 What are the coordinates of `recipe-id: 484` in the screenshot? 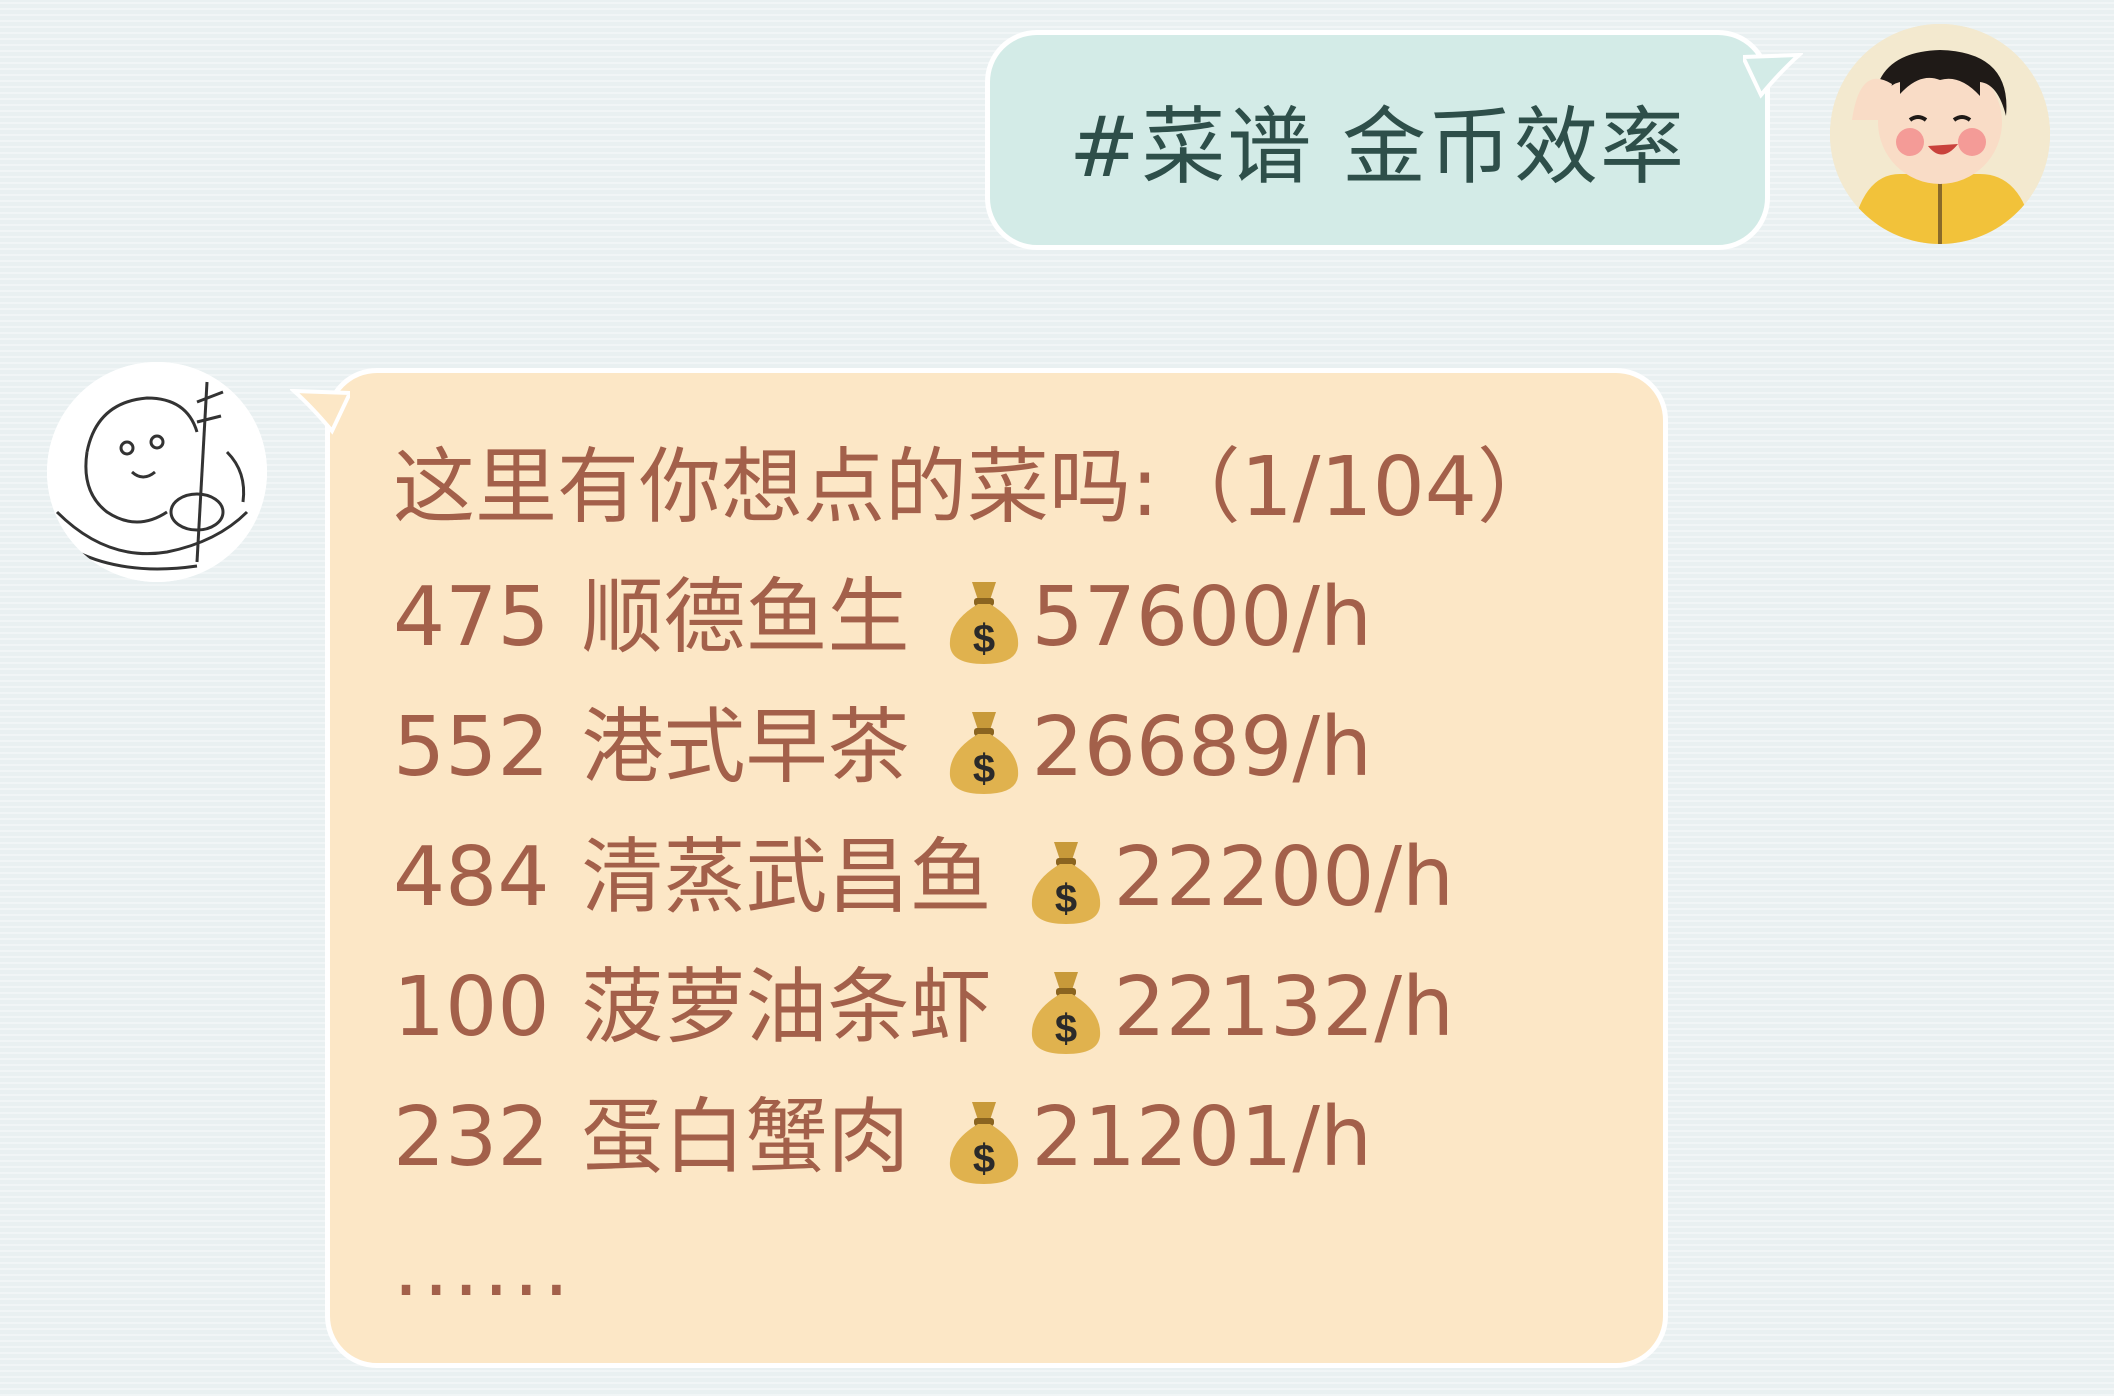 It's located at (471, 877).